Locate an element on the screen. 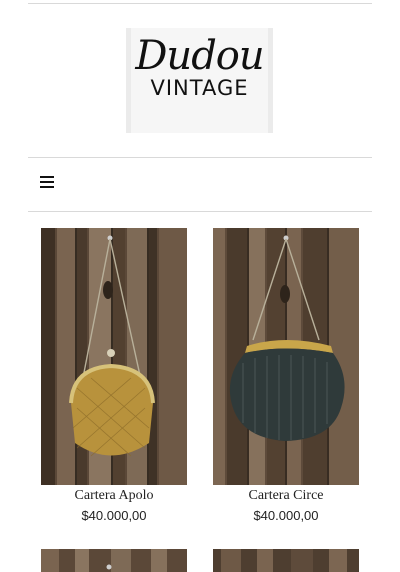 Image resolution: width=400 pixels, height=572 pixels. logo-script-text: Dudou is located at coordinates (199, 56).